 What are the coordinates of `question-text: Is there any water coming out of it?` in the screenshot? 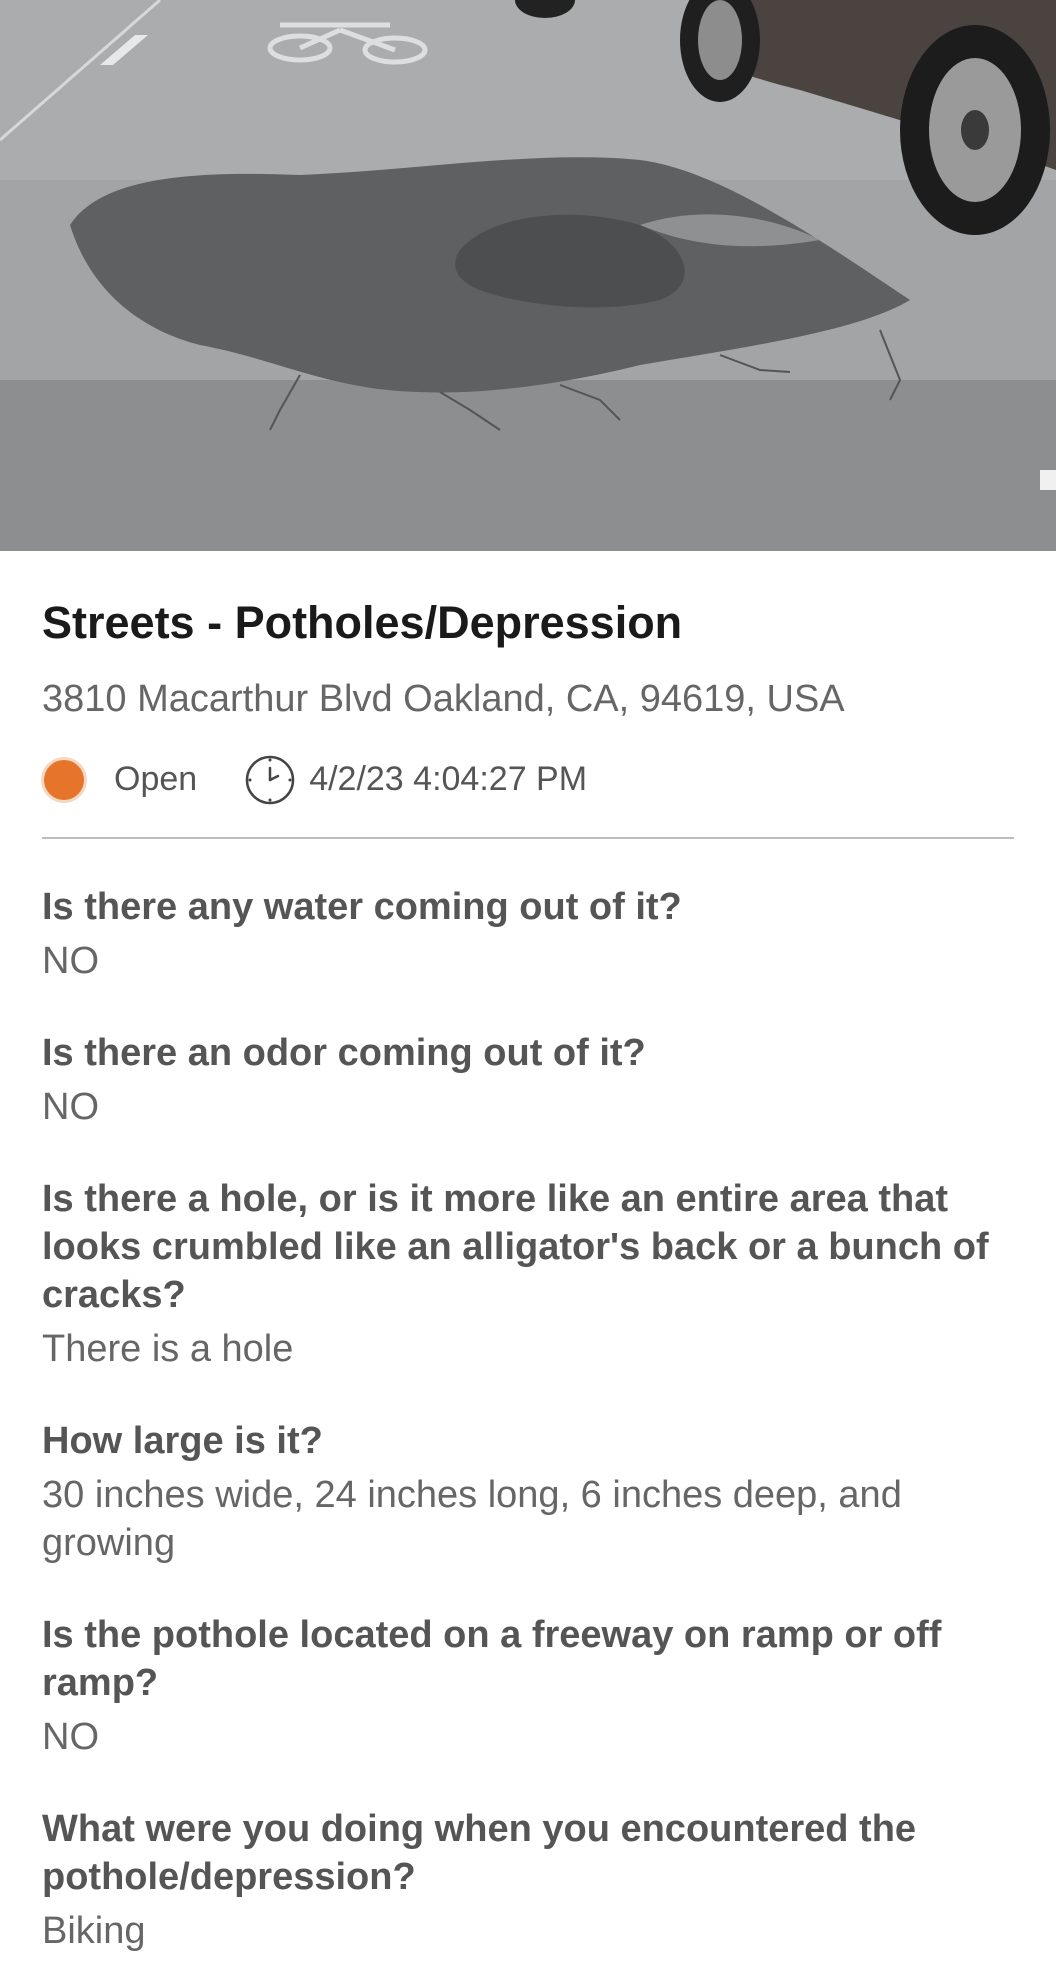 It's located at (362, 906).